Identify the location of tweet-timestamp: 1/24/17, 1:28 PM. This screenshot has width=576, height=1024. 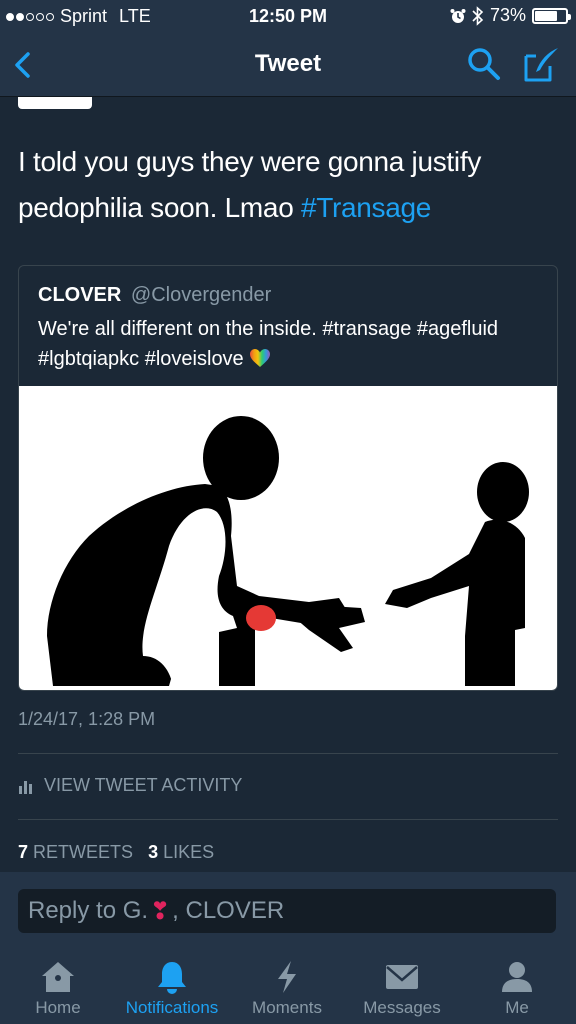
(87, 719).